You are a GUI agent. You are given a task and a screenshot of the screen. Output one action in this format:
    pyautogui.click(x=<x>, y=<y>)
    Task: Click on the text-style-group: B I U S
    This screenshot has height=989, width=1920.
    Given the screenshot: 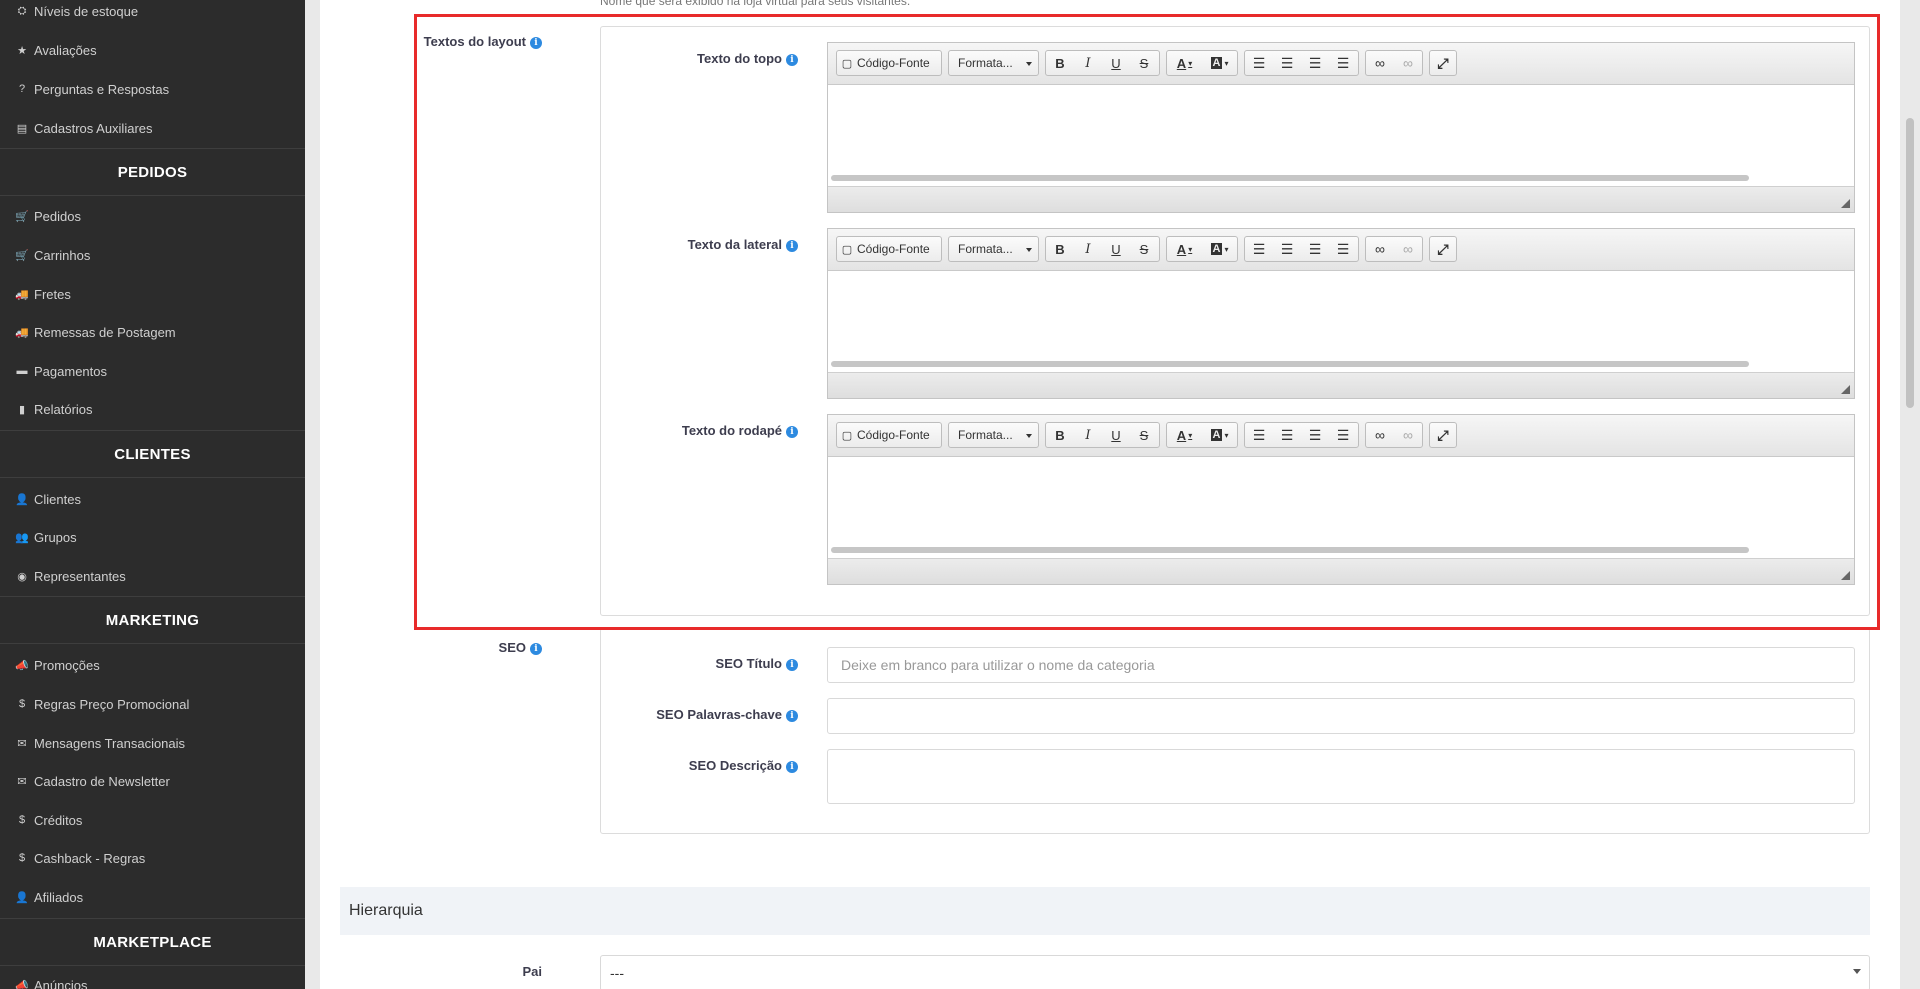 What is the action you would take?
    pyautogui.click(x=1102, y=249)
    